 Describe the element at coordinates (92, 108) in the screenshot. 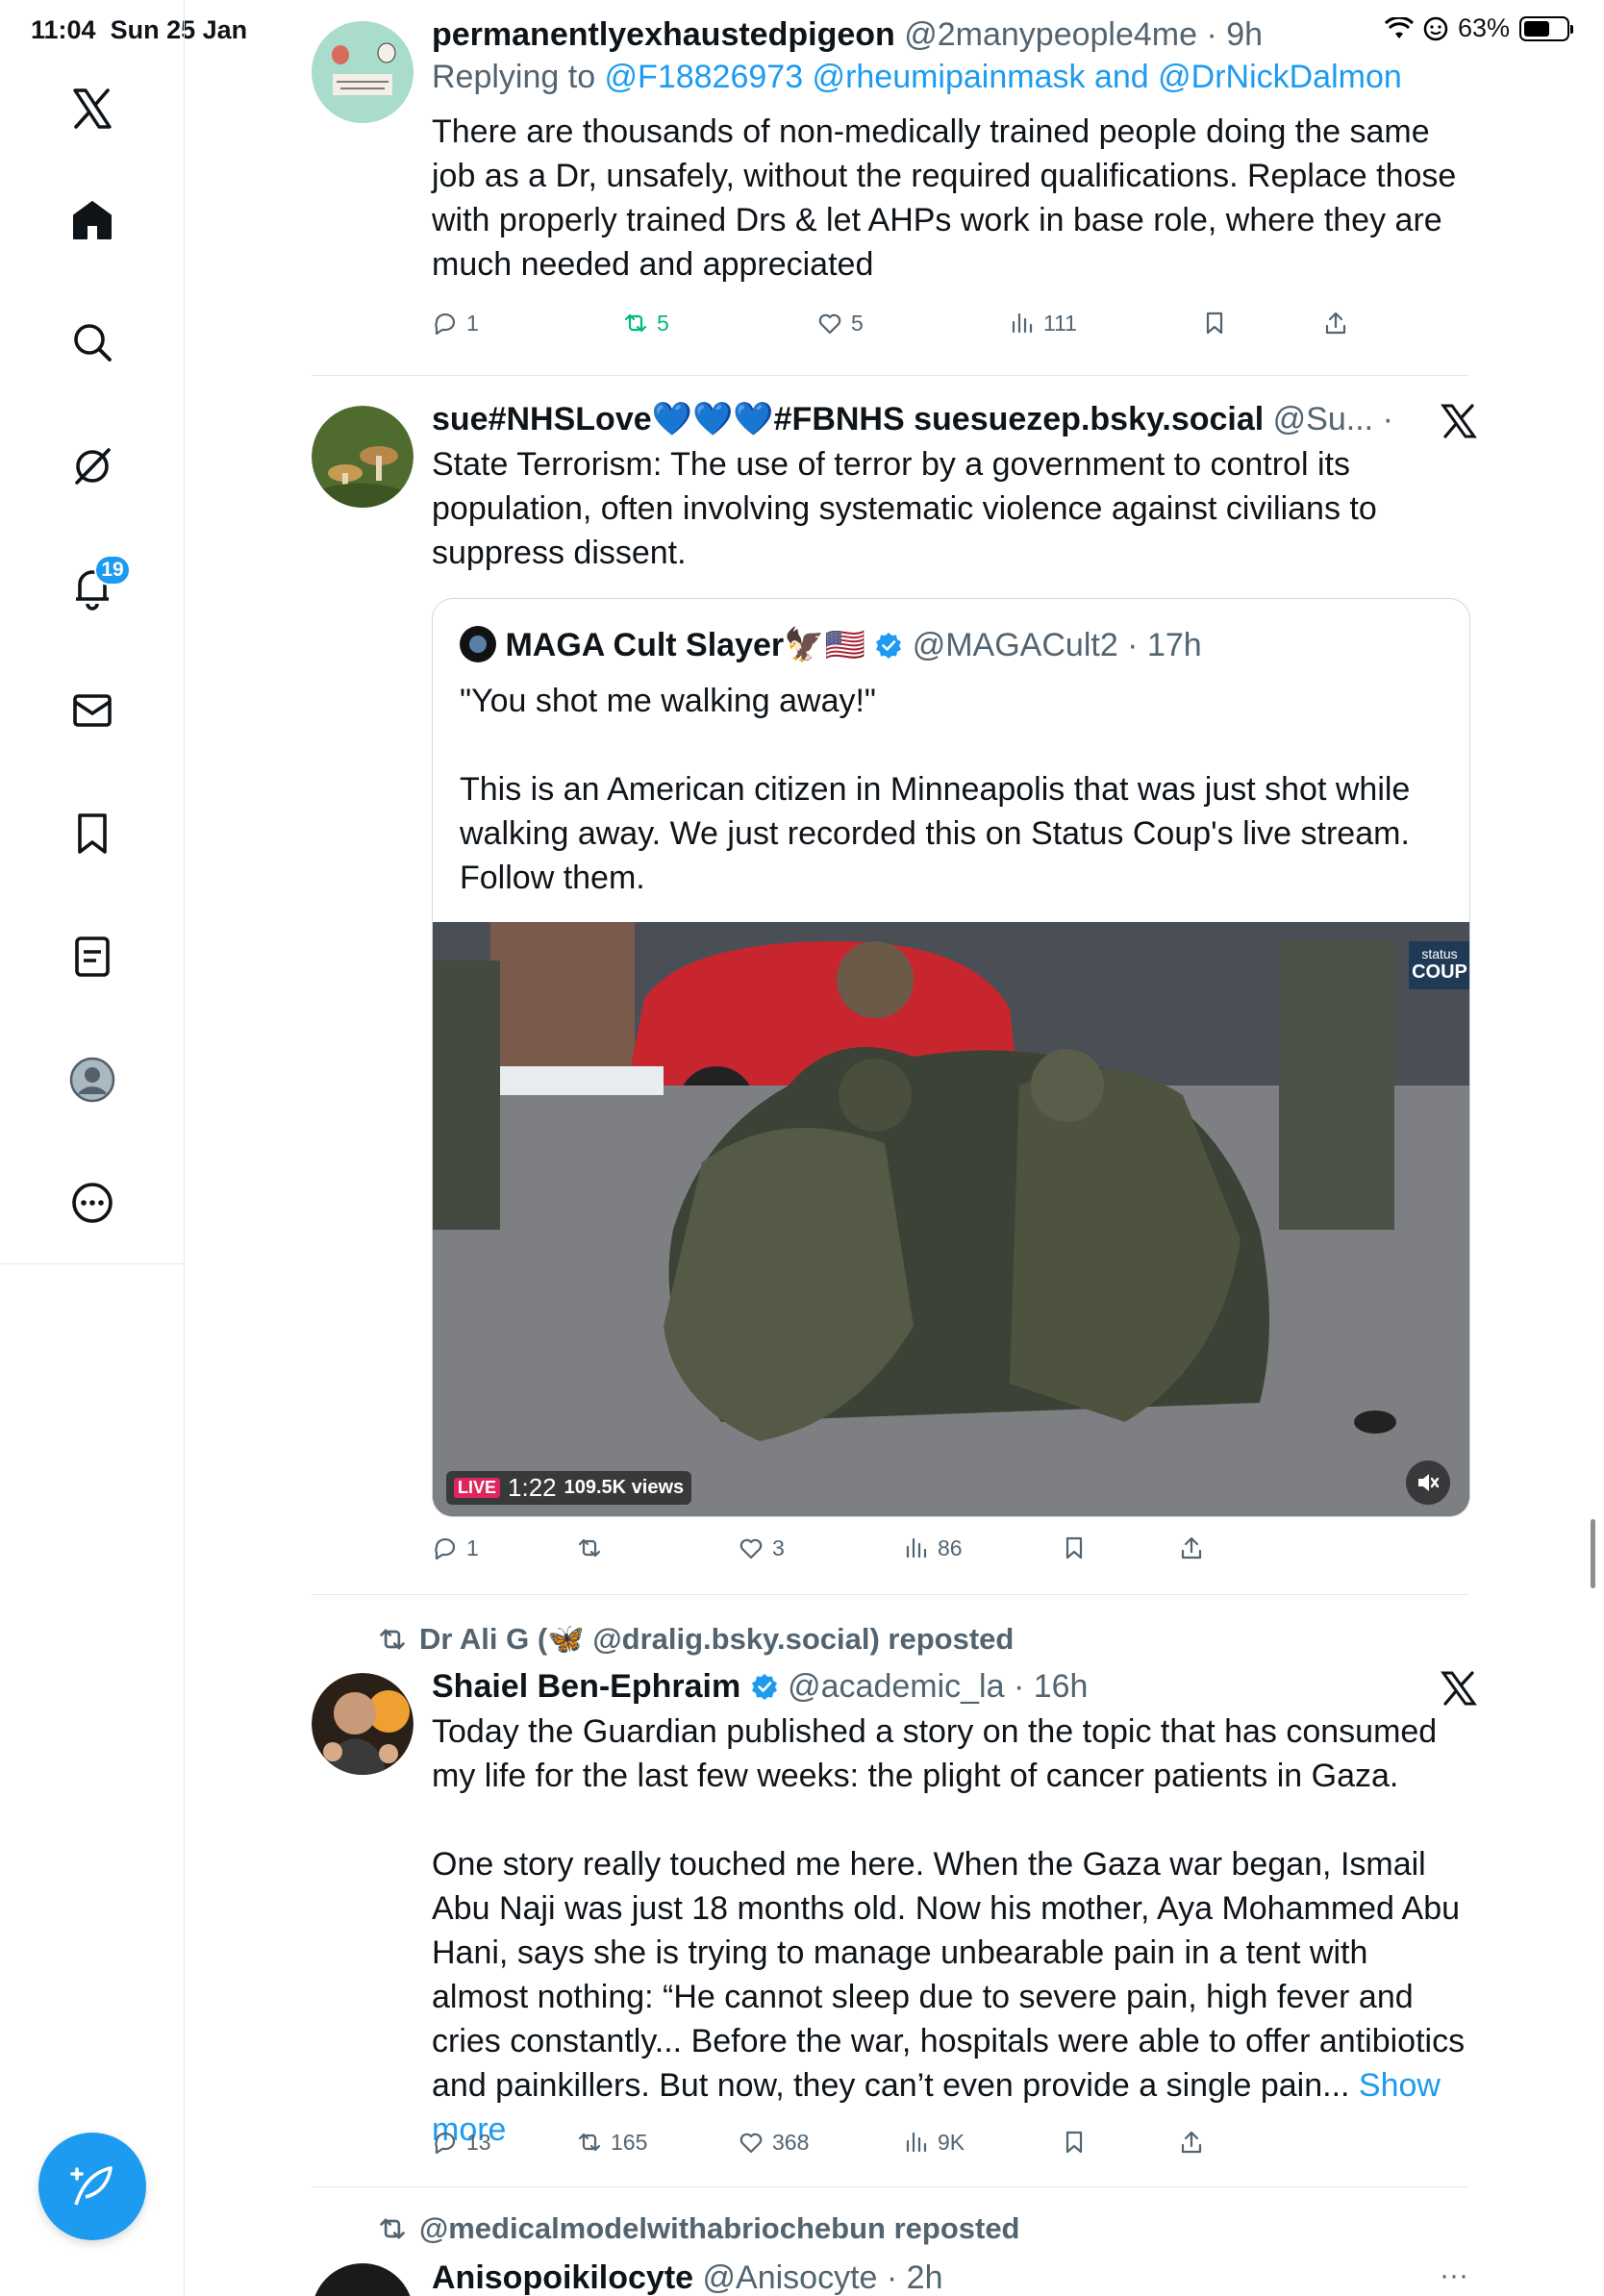

I see `x-logo-icon` at that location.